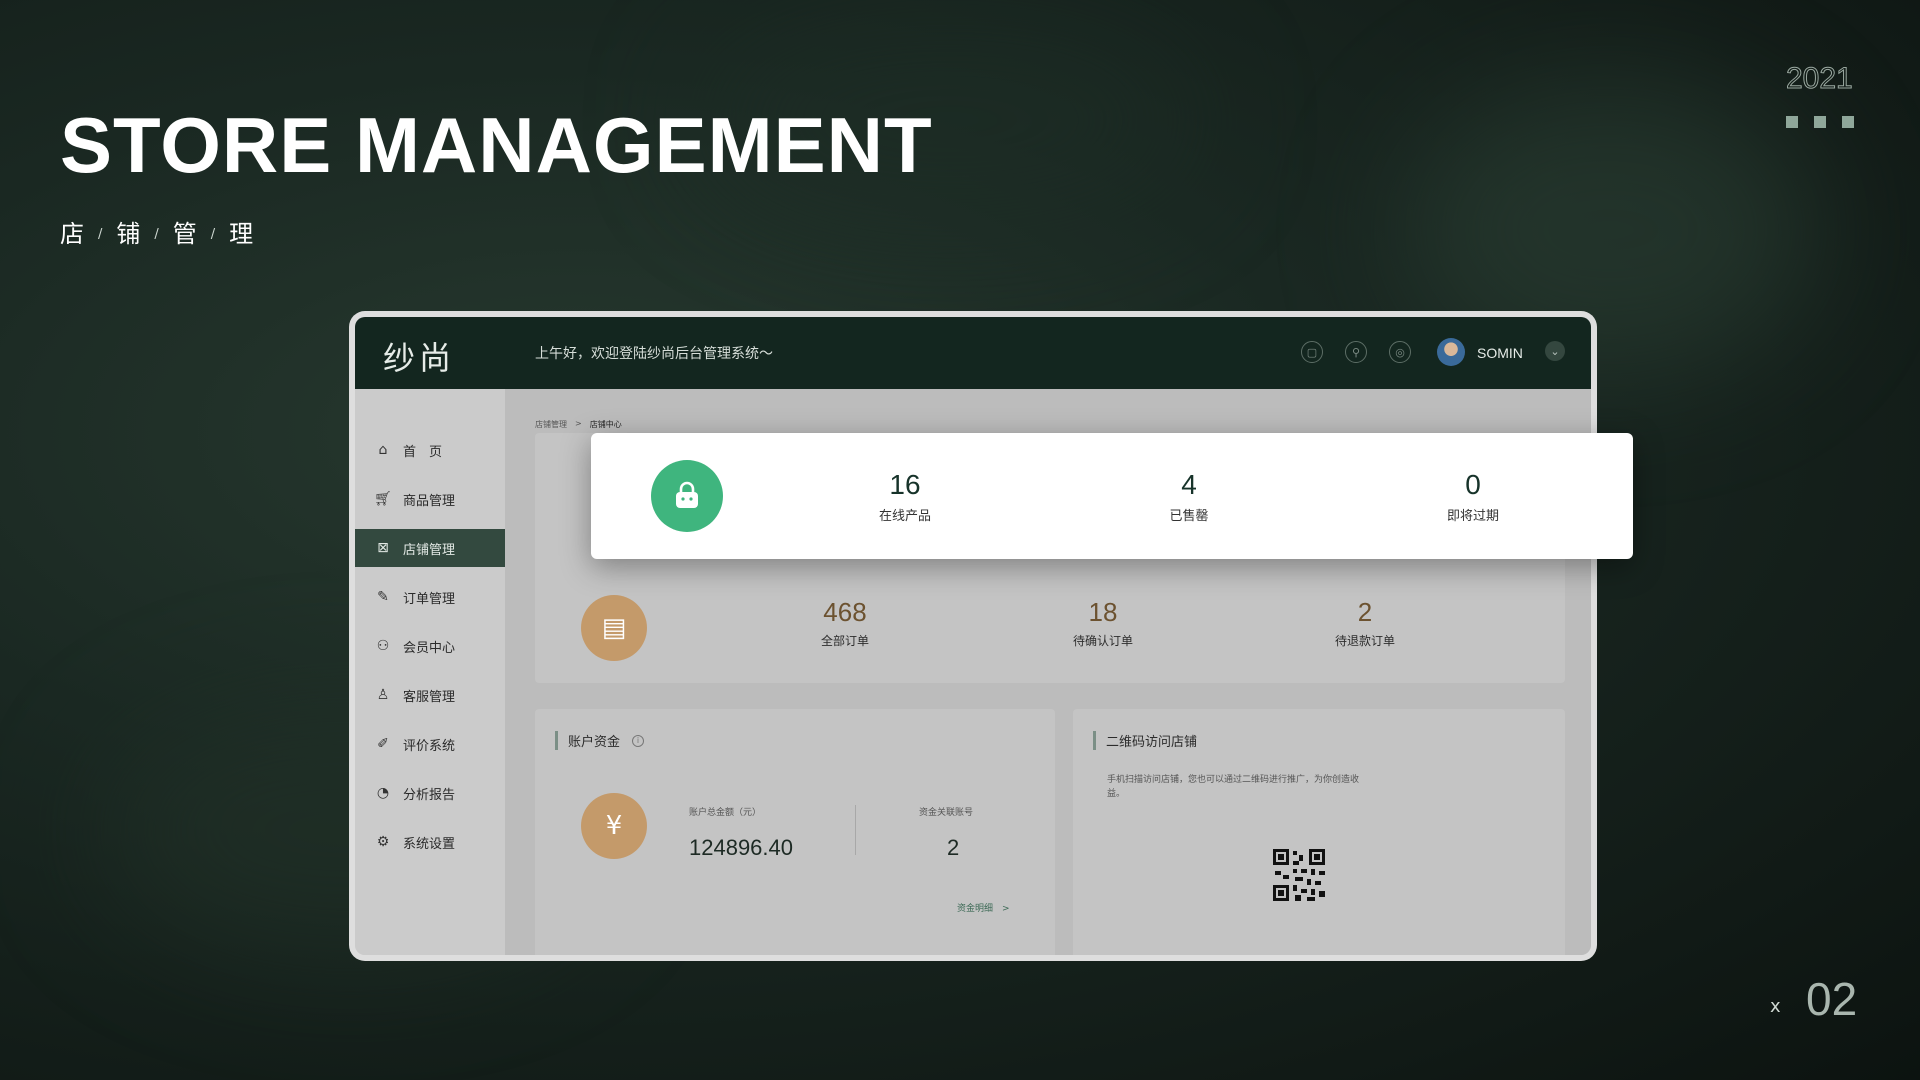  I want to click on stat-label: 已售罄, so click(1189, 516).